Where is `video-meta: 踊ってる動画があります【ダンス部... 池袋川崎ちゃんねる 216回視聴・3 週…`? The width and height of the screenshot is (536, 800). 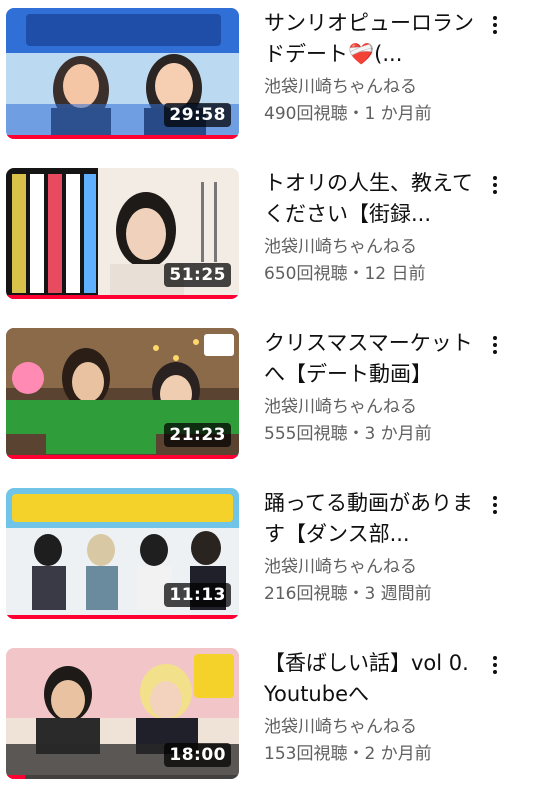
video-meta: 踊ってる動画があります【ダンス部... 池袋川崎ちゃんねる 216回視聴・3 週… is located at coordinates (375, 547).